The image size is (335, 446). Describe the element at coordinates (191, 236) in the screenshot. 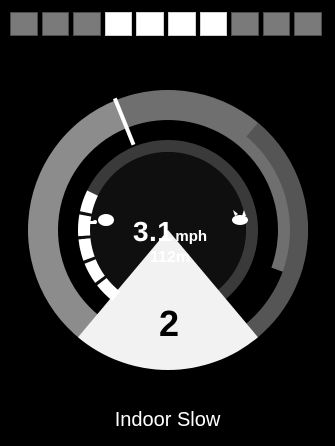

I see `speed-unit: mph` at that location.